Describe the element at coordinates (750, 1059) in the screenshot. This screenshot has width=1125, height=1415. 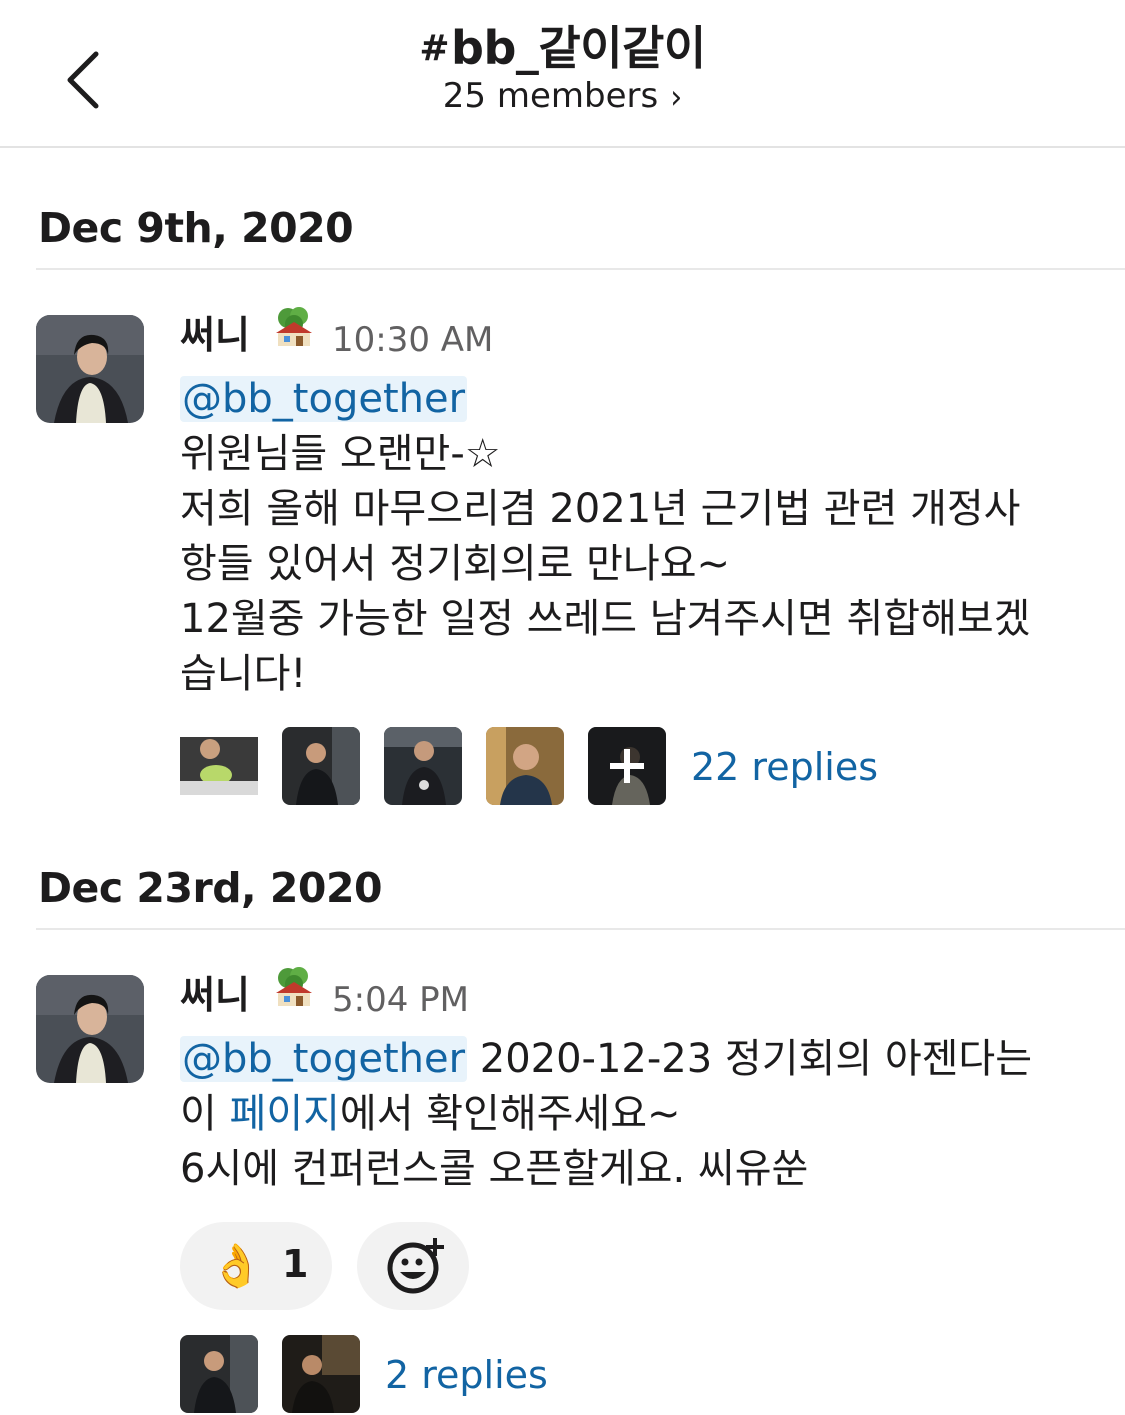
I see `message-text: 2020-12-23 정기회의 아젠다는` at that location.